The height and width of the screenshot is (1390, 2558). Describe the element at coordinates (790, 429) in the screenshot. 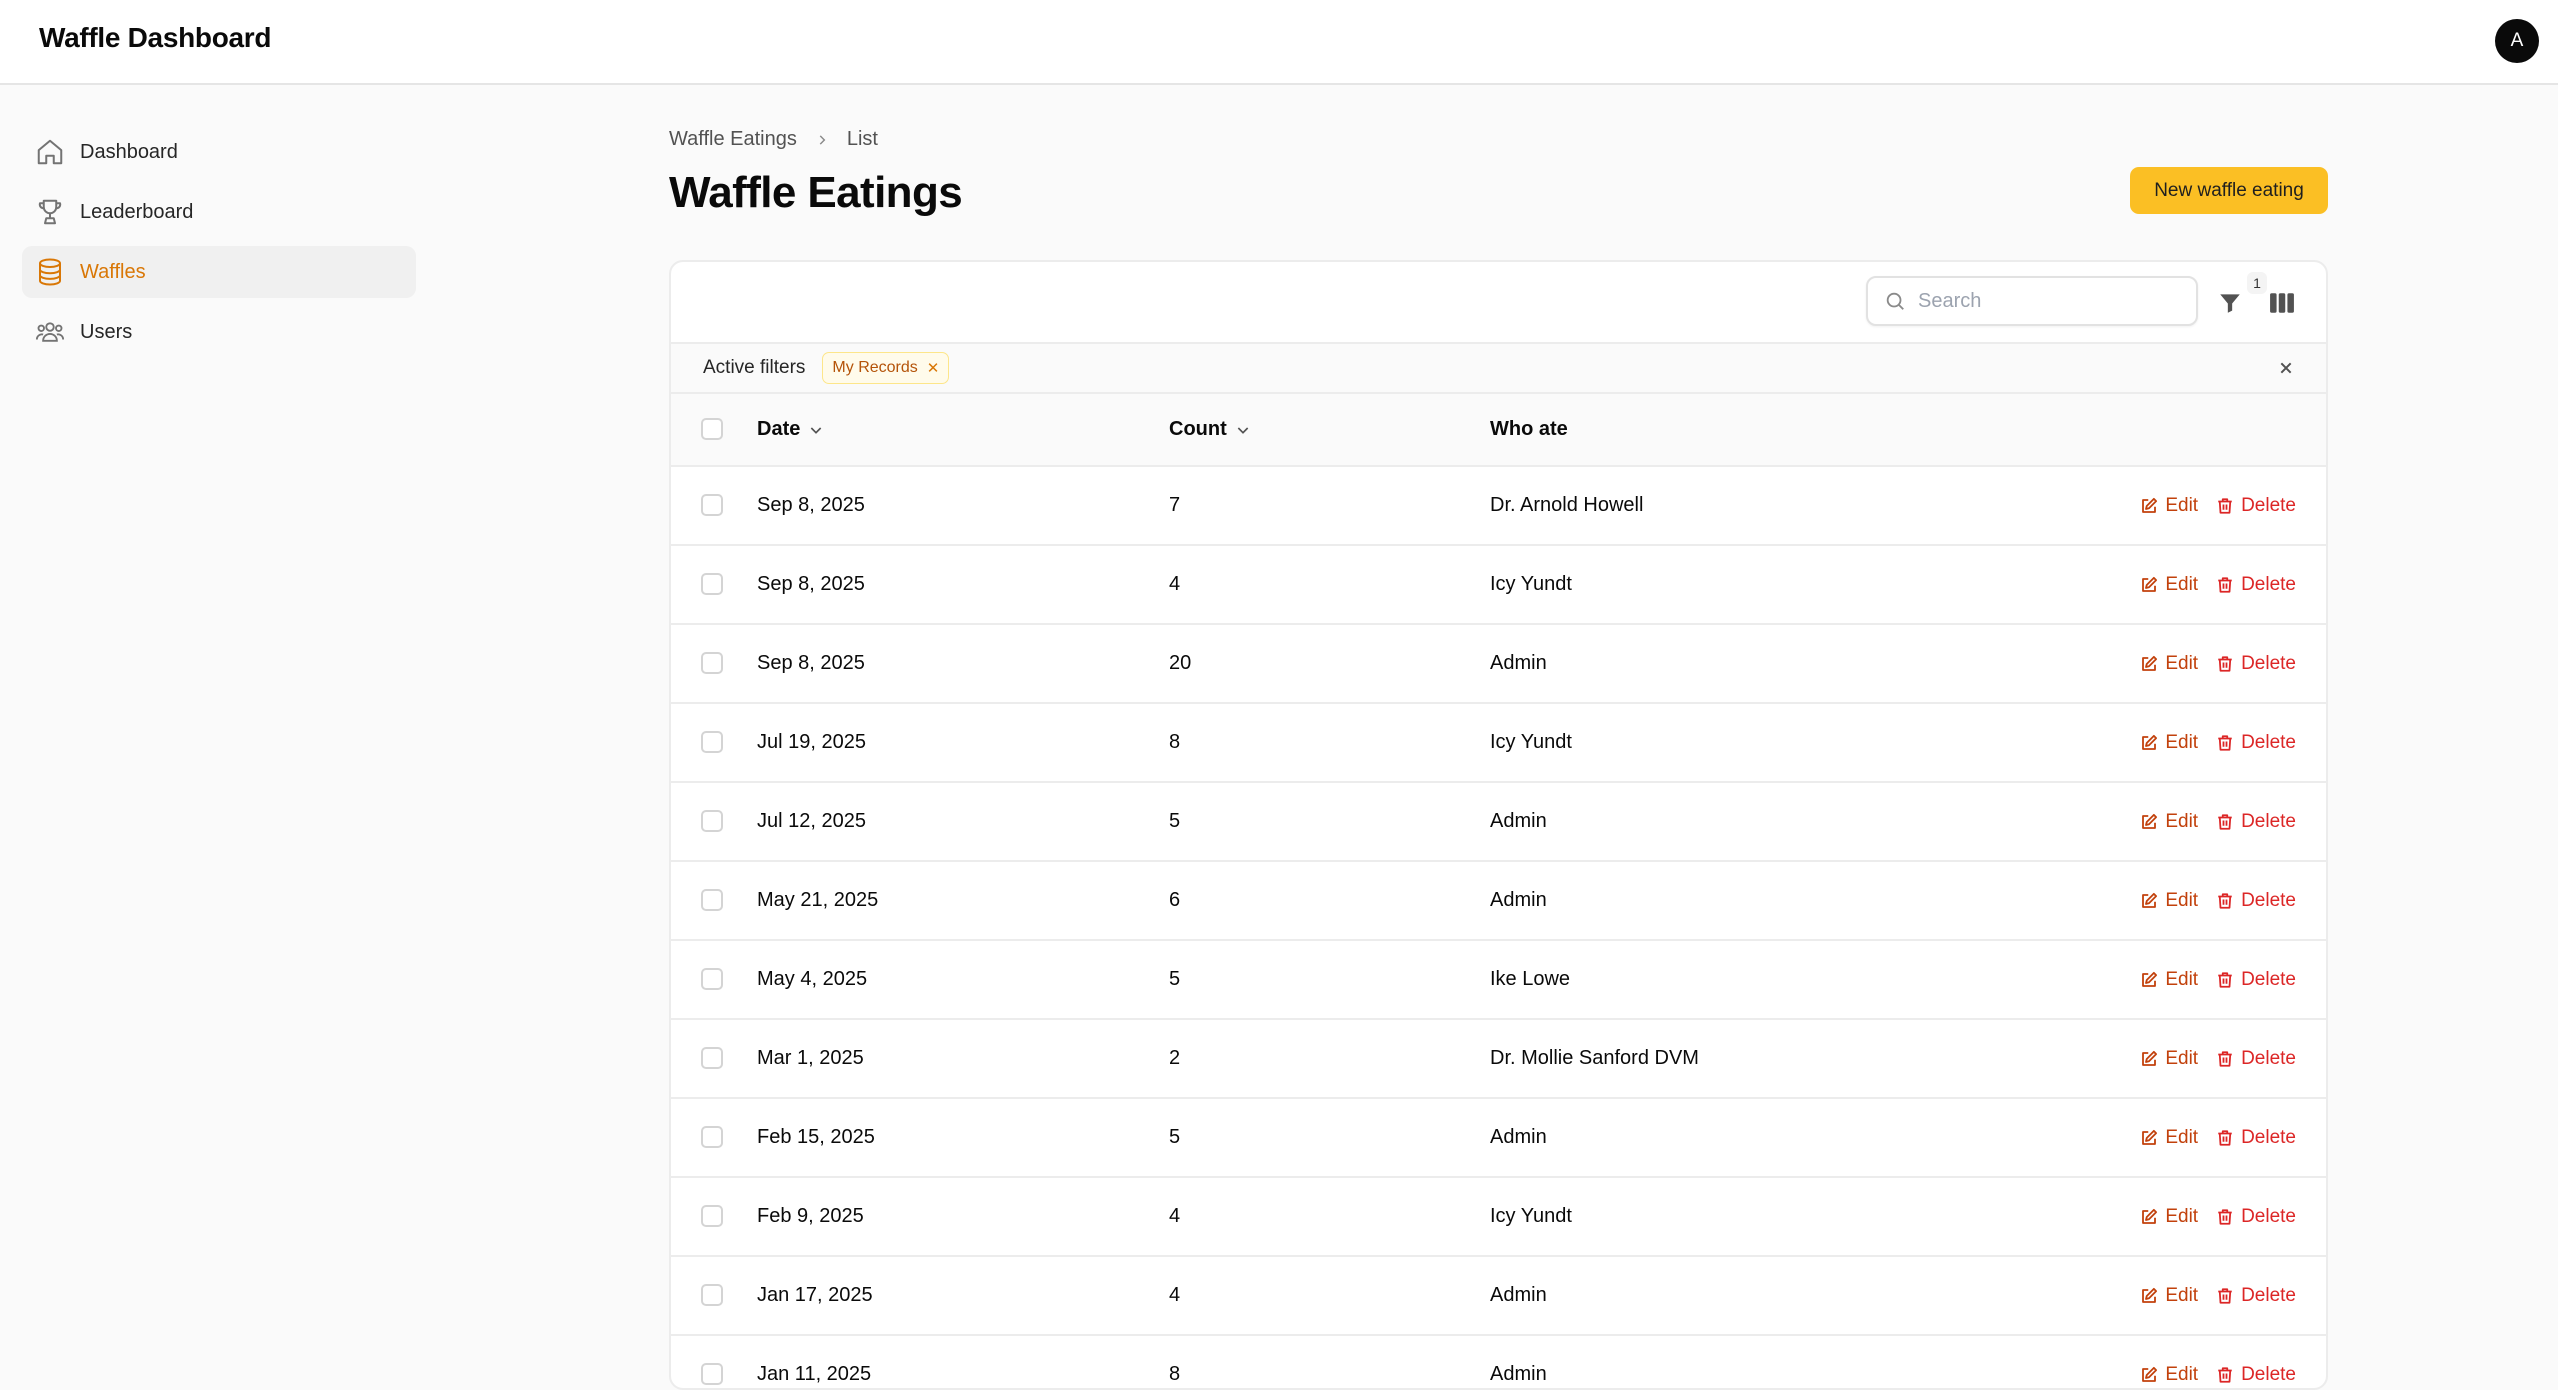

I see `column-header-date: Date` at that location.